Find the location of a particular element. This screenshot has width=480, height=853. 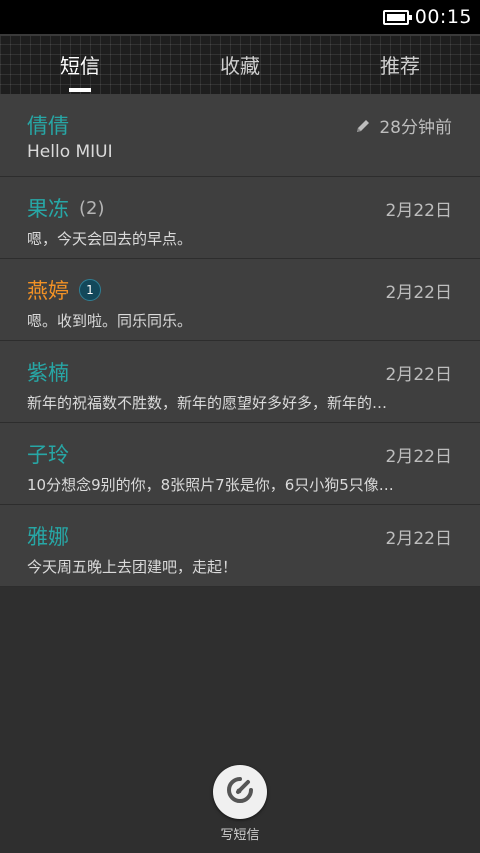

conversation-row: 果冻 (2) 2月22日 嗯，今天会回去的早点。 is located at coordinates (240, 218).